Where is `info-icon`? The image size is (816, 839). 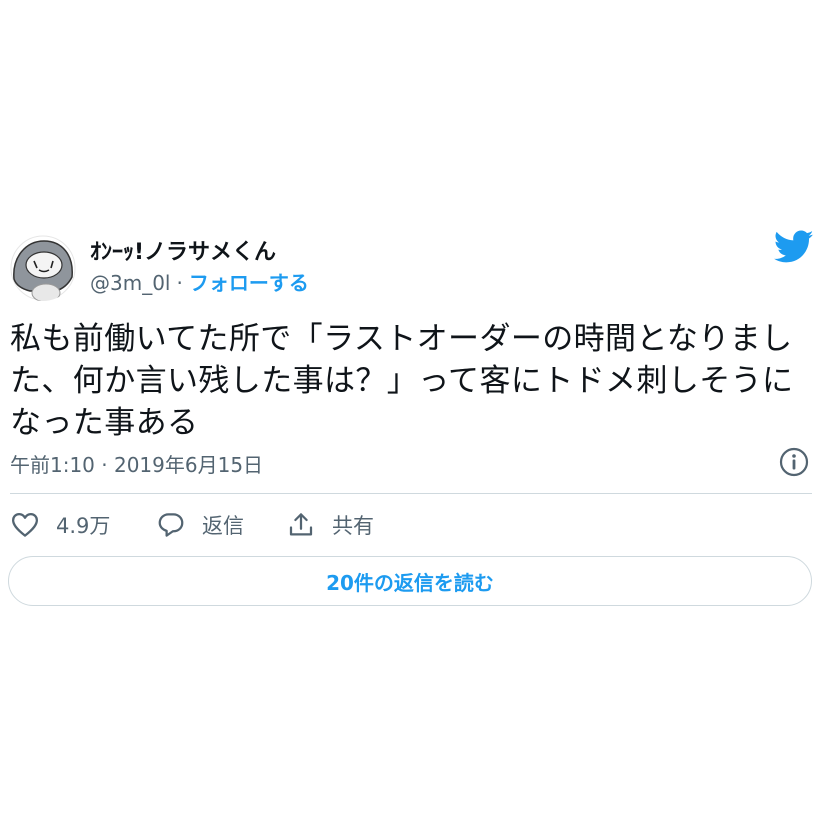
info-icon is located at coordinates (794, 462).